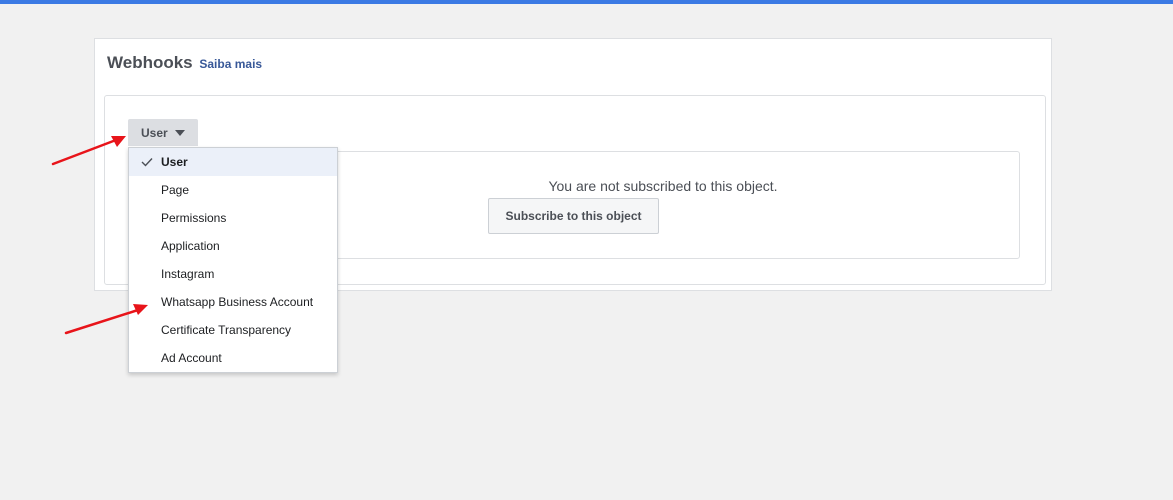 This screenshot has height=500, width=1173. I want to click on dropdown-item-instagram: Instagram, so click(233, 274).